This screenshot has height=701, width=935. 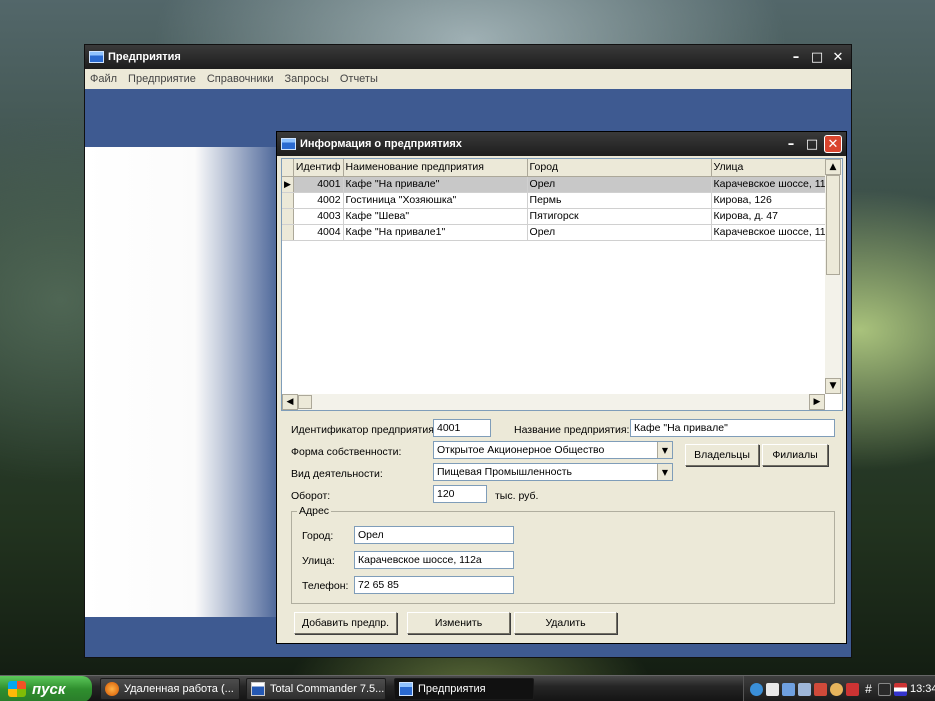 What do you see at coordinates (468, 57) in the screenshot?
I see `main-titlebar: Предприятия – □ ✕` at bounding box center [468, 57].